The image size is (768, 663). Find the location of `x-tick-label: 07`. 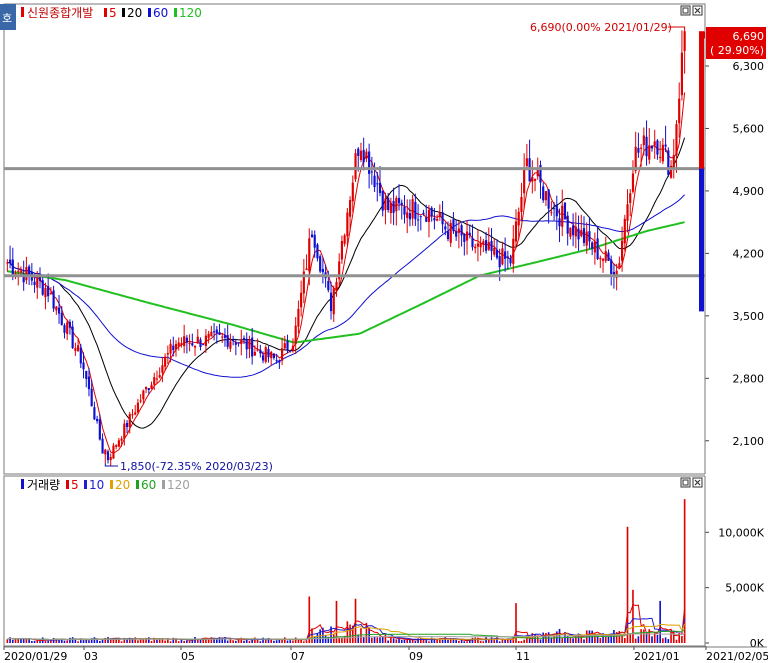

x-tick-label: 07 is located at coordinates (298, 656).